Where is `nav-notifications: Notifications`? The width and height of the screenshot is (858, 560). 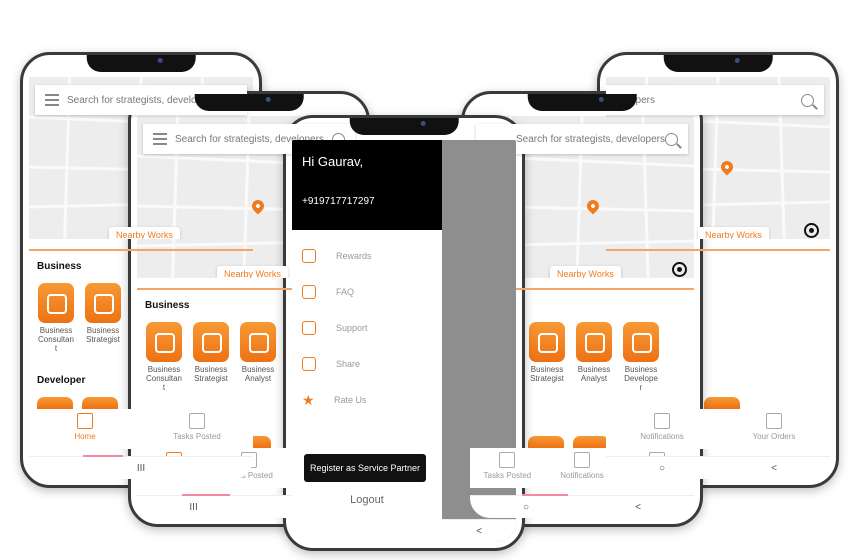
nav-notifications: Notifications is located at coordinates (662, 429).